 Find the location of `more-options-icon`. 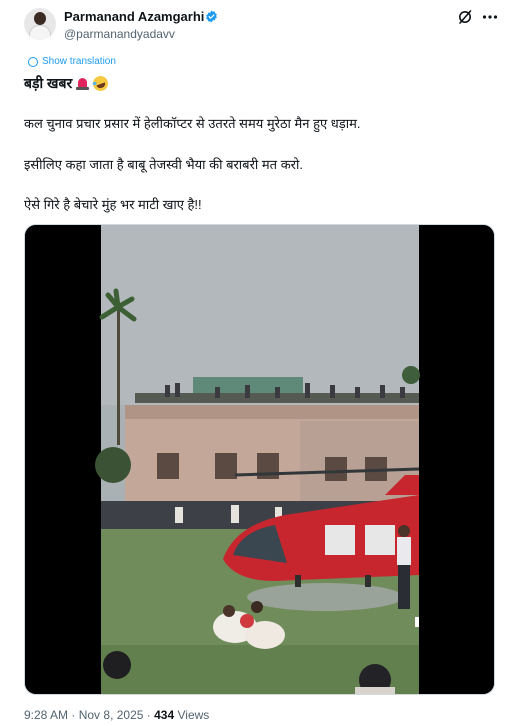

more-options-icon is located at coordinates (490, 17).